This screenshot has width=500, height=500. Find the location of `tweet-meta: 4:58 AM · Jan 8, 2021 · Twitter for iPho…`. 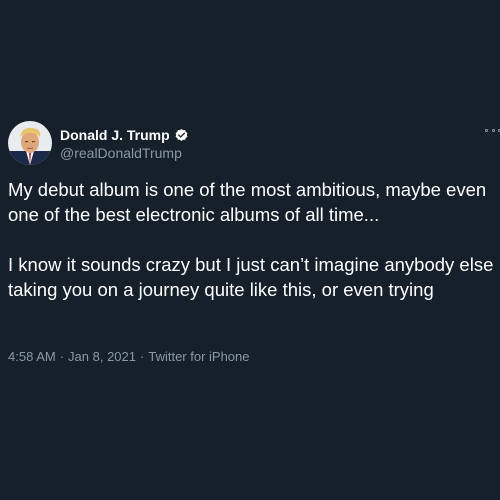

tweet-meta: 4:58 AM · Jan 8, 2021 · Twitter for iPho… is located at coordinates (129, 357).